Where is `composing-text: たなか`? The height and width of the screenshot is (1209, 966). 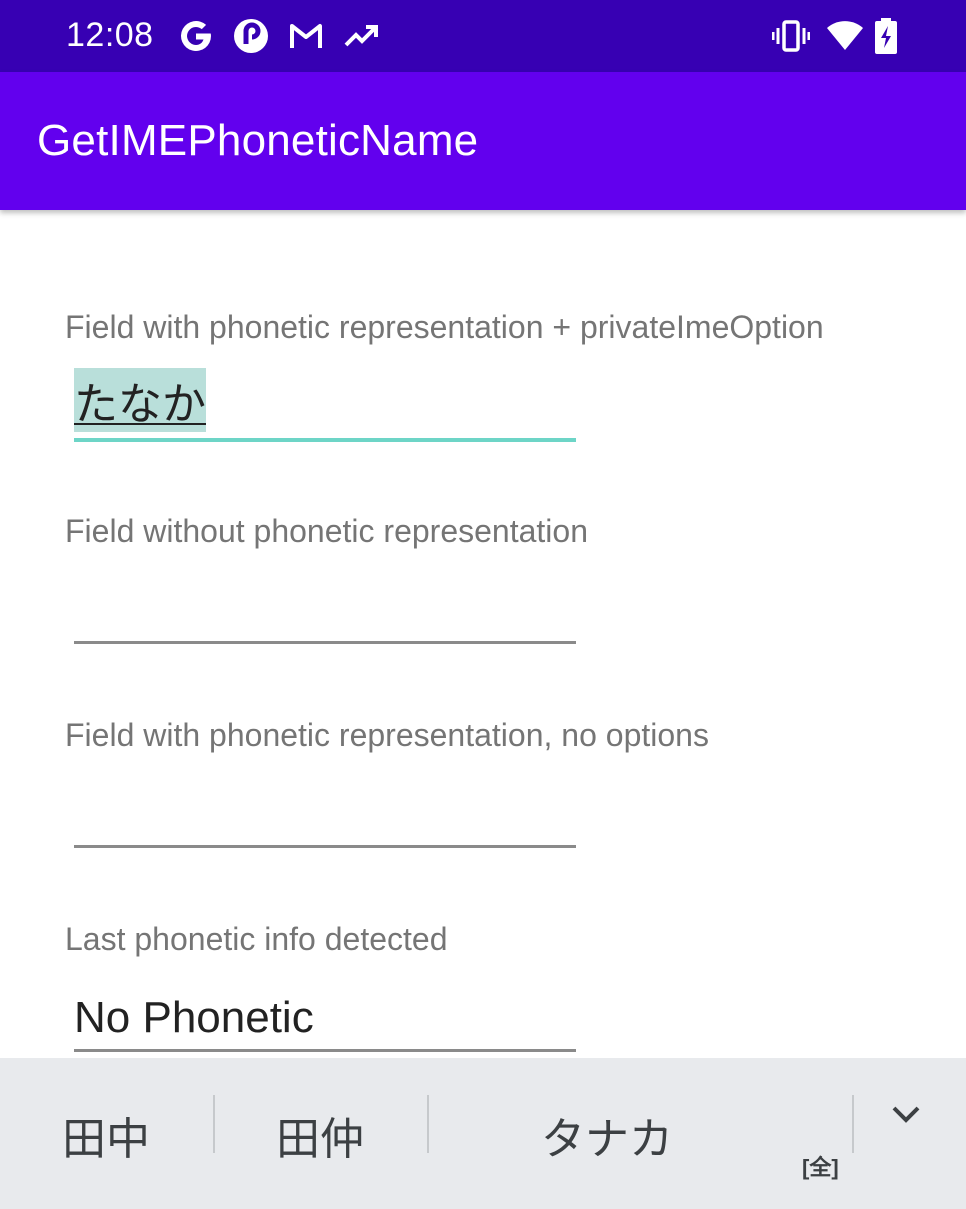 composing-text: たなか is located at coordinates (140, 400).